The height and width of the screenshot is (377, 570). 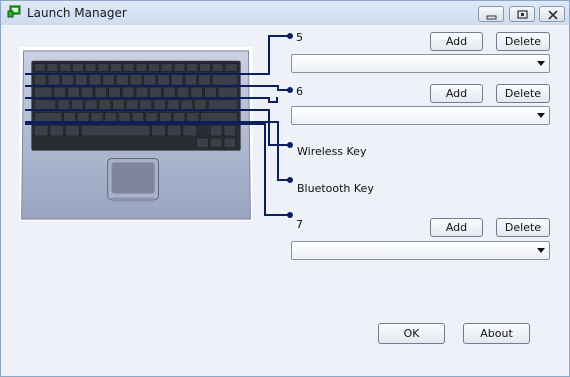 What do you see at coordinates (523, 41) in the screenshot?
I see `key-5-delete-button: Delete` at bounding box center [523, 41].